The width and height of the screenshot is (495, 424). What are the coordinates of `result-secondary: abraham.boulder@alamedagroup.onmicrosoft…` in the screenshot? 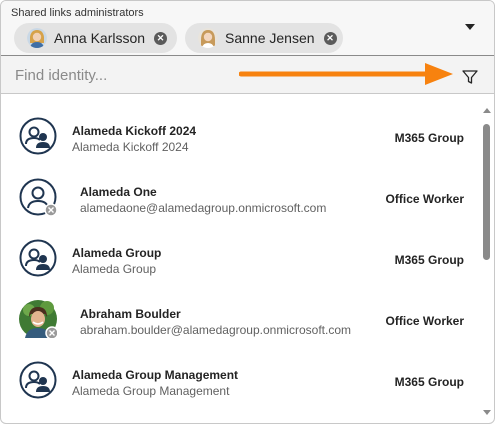 It's located at (215, 330).